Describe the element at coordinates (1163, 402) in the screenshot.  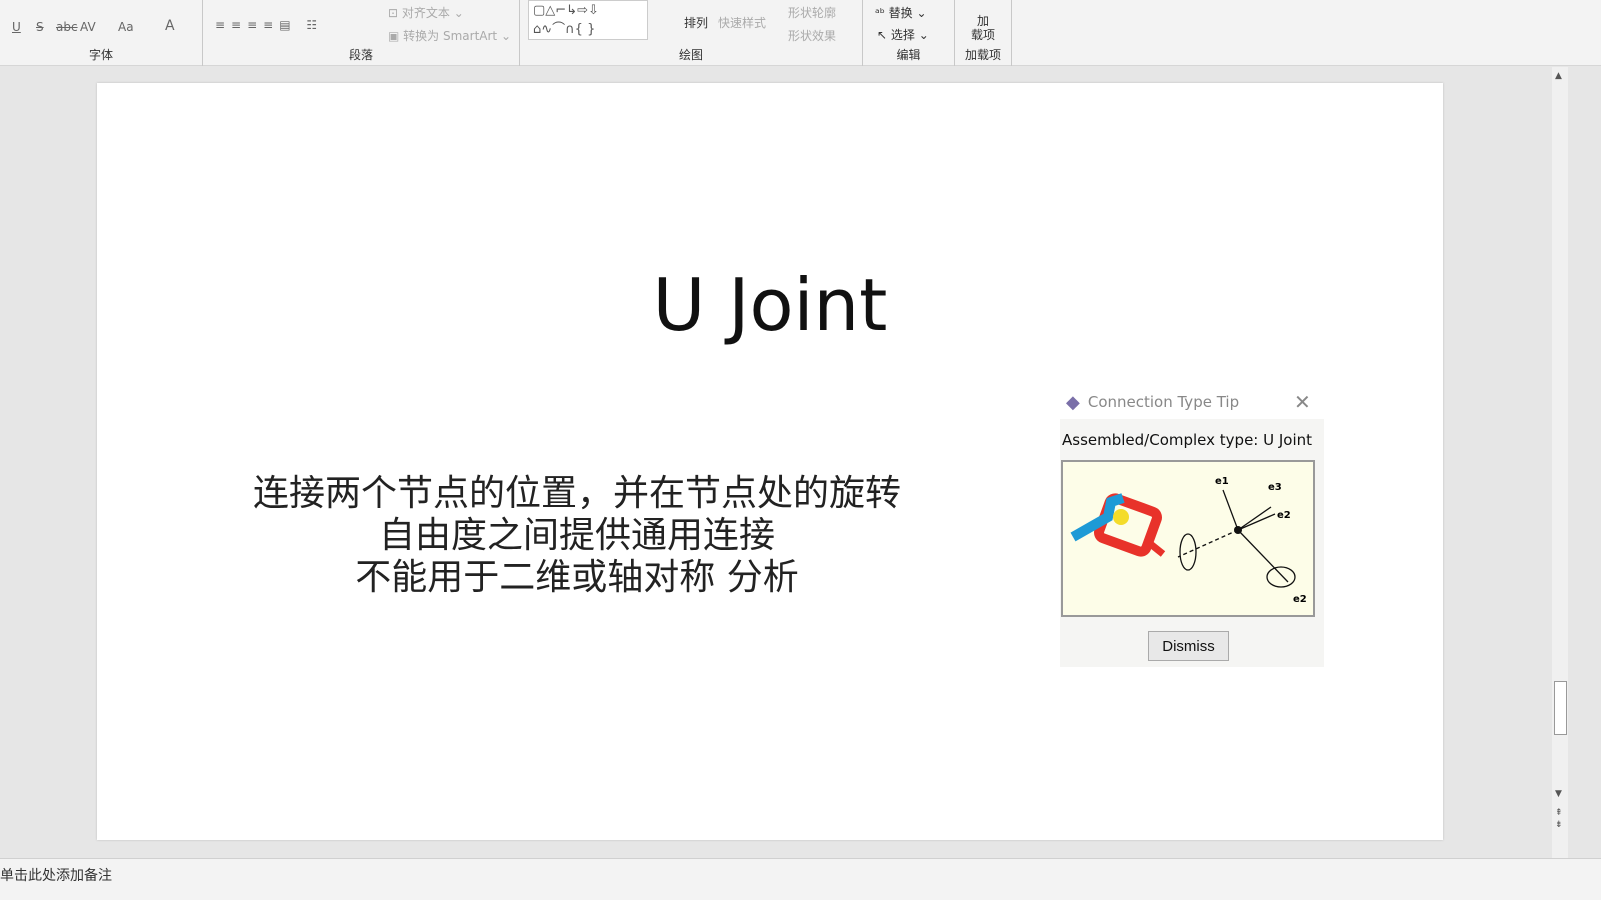
I see `tip-title: Connection Type Tip` at that location.